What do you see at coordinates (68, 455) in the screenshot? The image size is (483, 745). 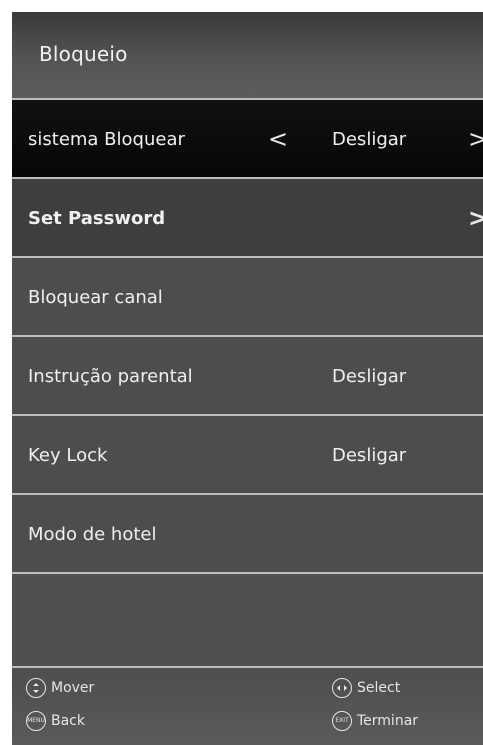 I see `menu-item-label: Key Lock` at bounding box center [68, 455].